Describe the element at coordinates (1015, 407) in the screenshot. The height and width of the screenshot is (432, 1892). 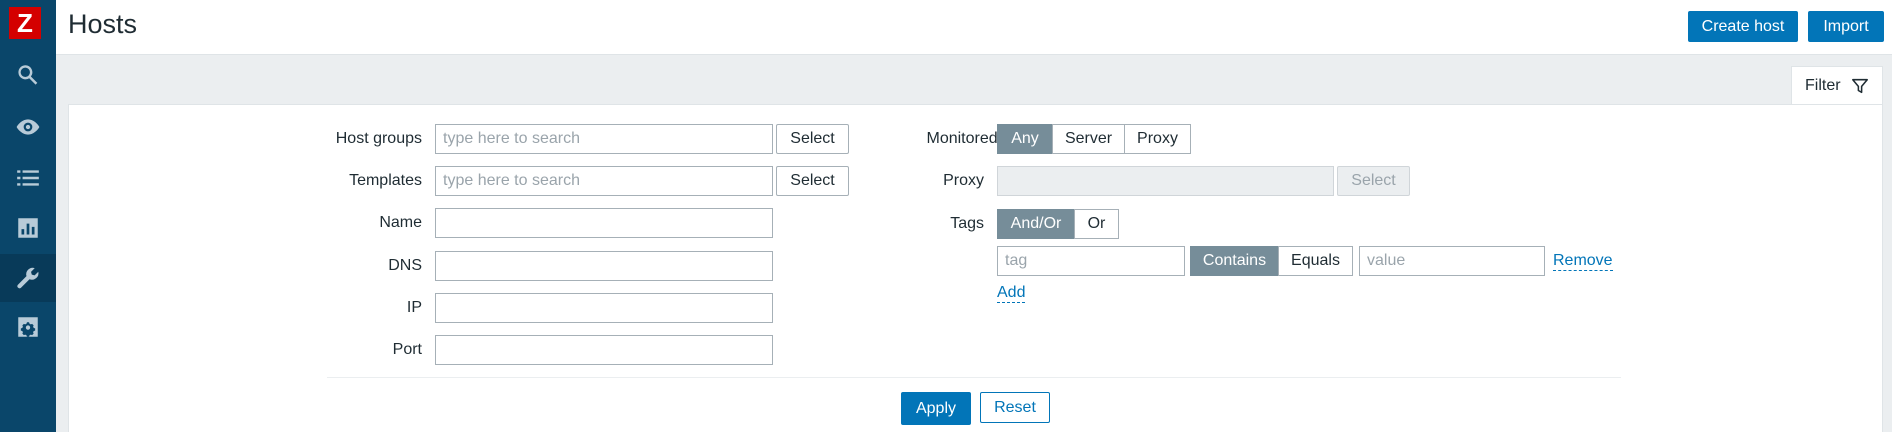
I see `reset-button: Reset` at that location.